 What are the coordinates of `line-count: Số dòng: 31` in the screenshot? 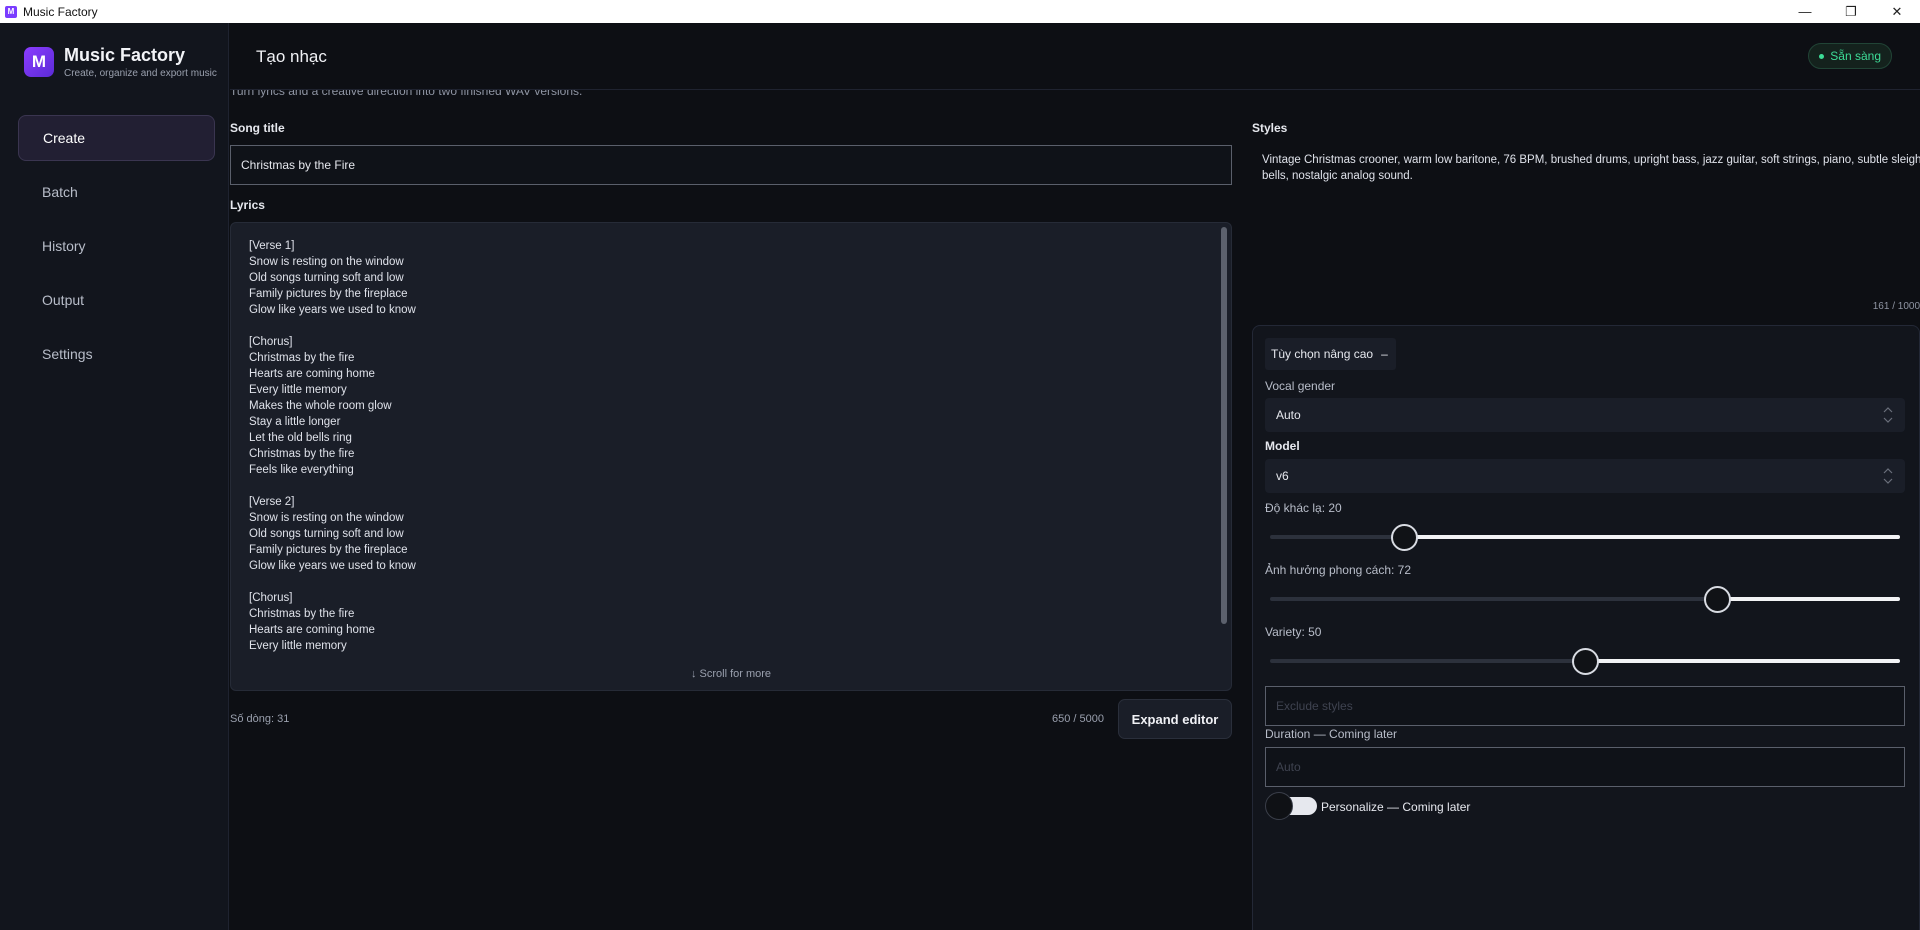 It's located at (260, 719).